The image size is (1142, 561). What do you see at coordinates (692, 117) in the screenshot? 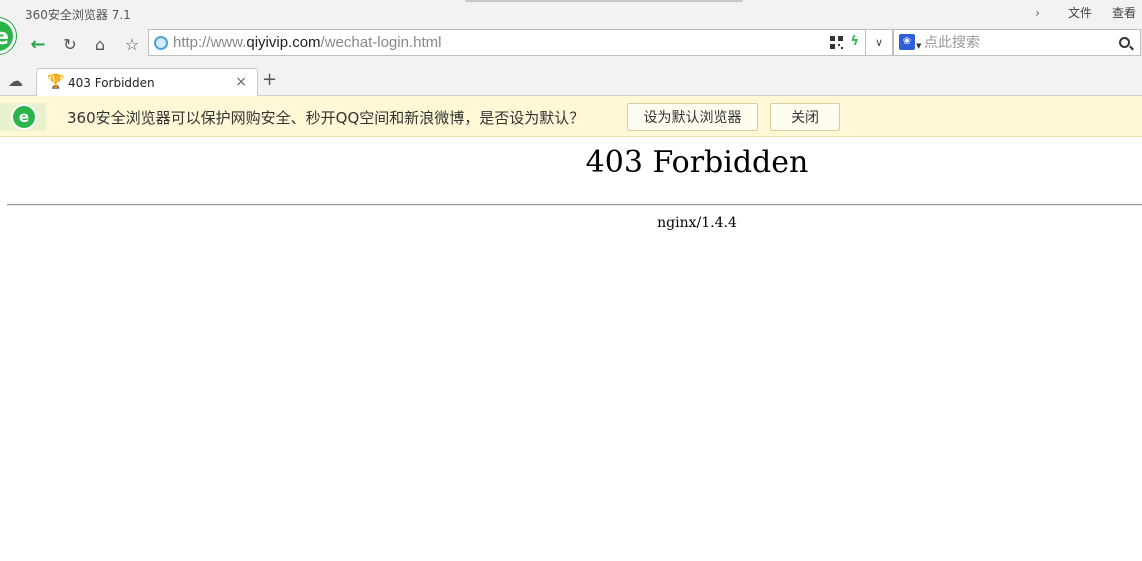
I see `set-default-browser-button: 设为默认浏览器` at bounding box center [692, 117].